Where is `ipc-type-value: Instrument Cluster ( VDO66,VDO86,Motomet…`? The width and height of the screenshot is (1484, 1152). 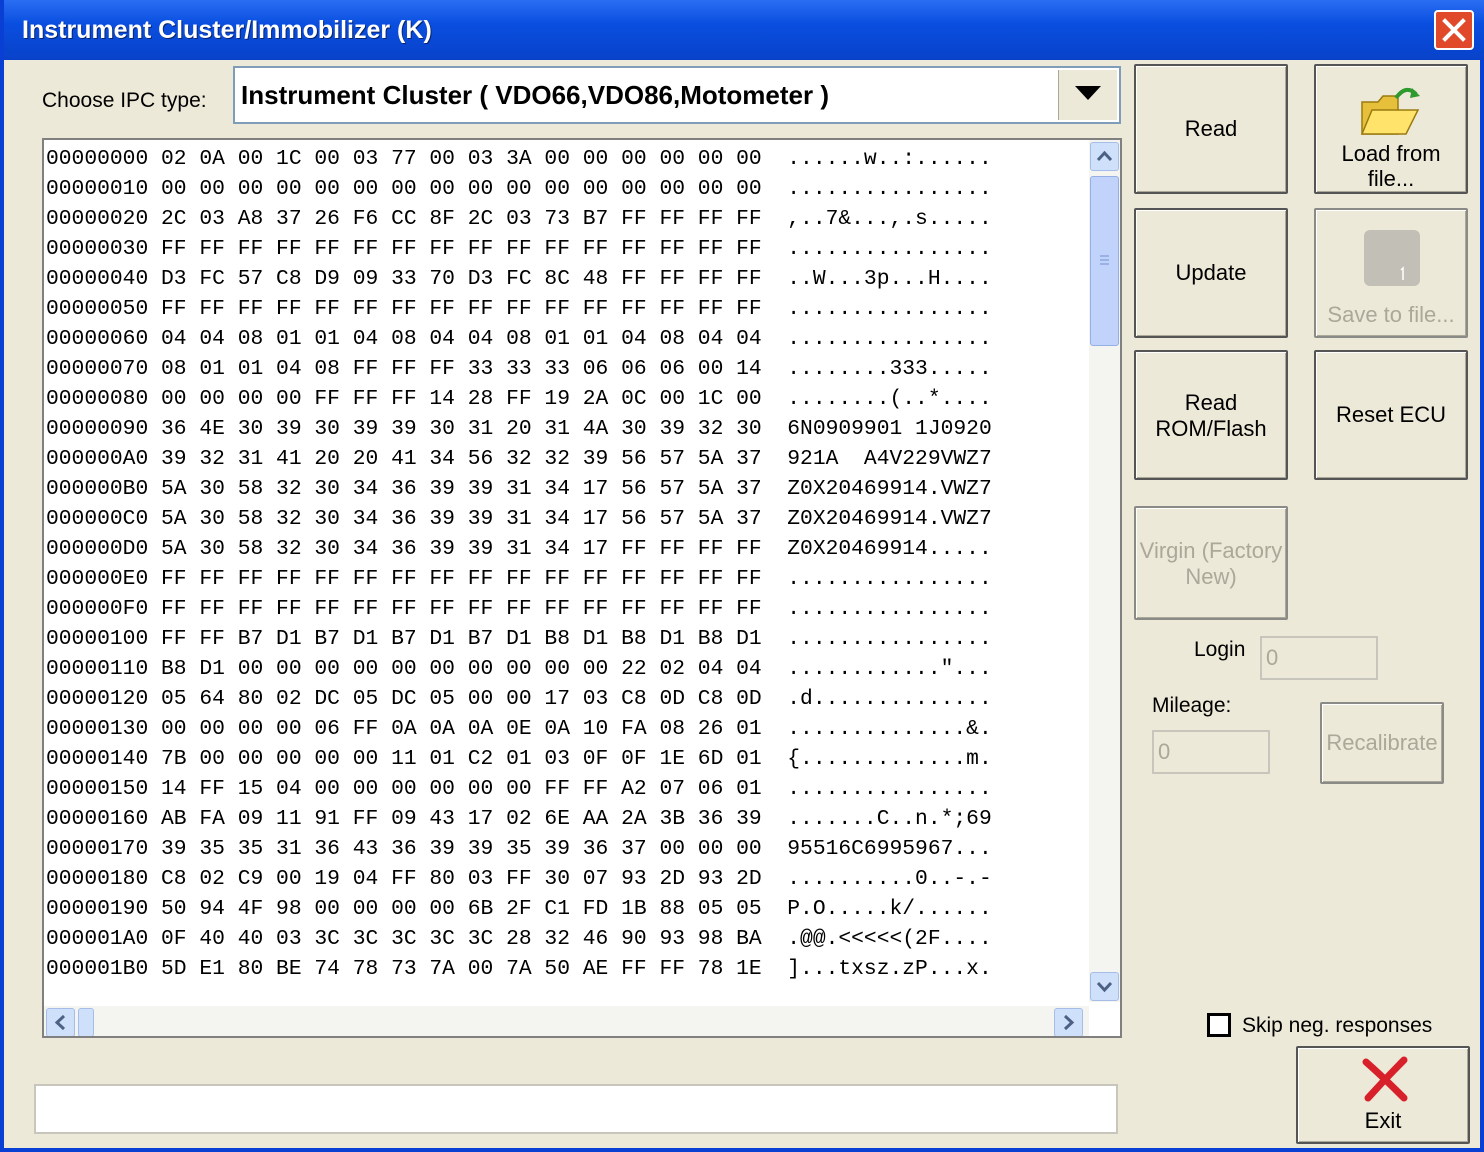 ipc-type-value: Instrument Cluster ( VDO66,VDO86,Motomet… is located at coordinates (535, 95).